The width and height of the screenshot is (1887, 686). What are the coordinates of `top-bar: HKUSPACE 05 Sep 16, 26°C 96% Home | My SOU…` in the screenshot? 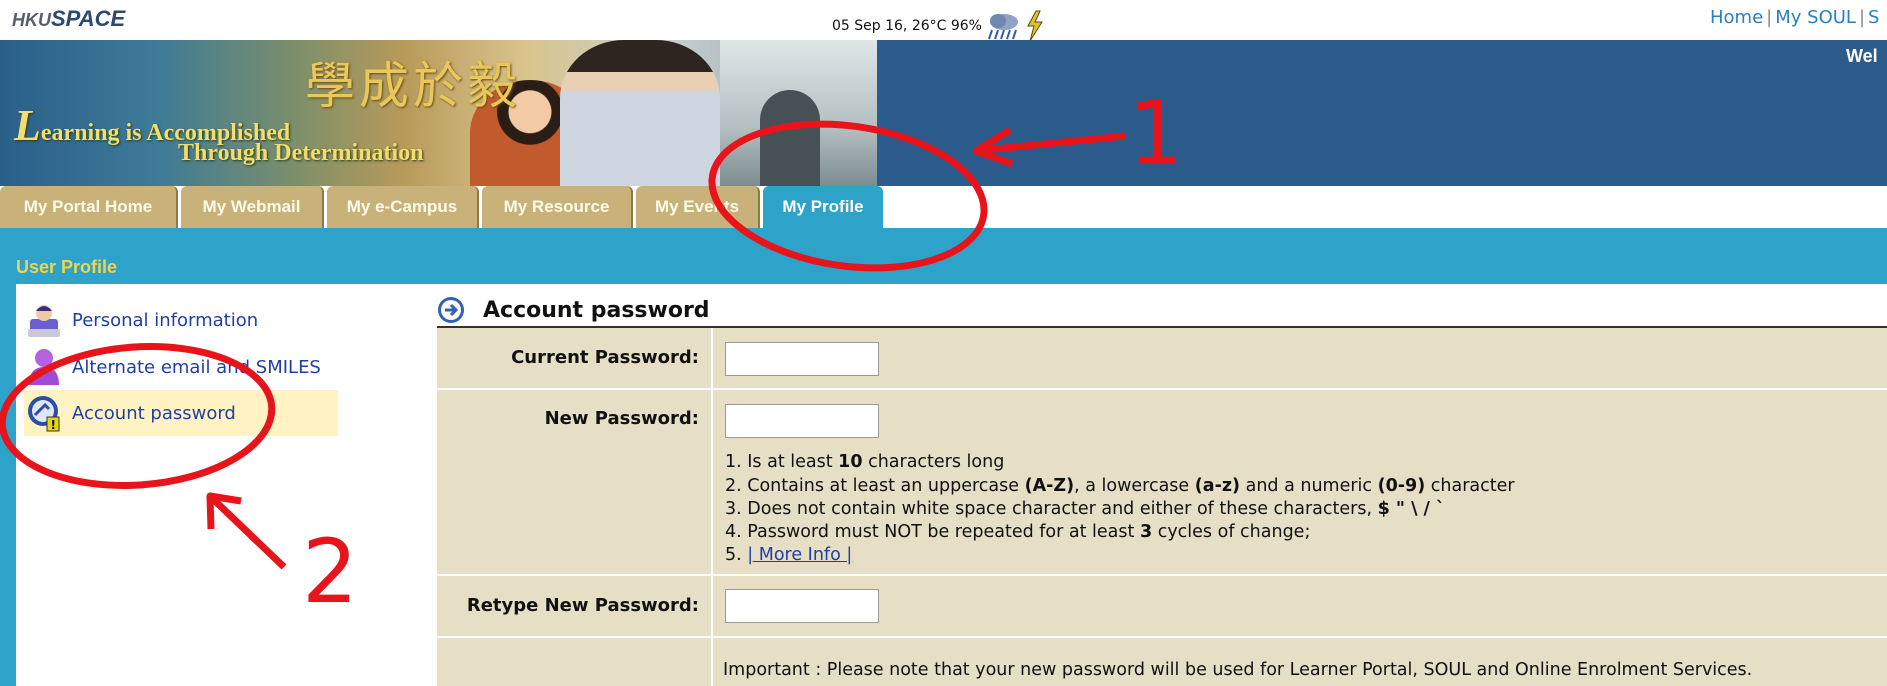 It's located at (943, 21).